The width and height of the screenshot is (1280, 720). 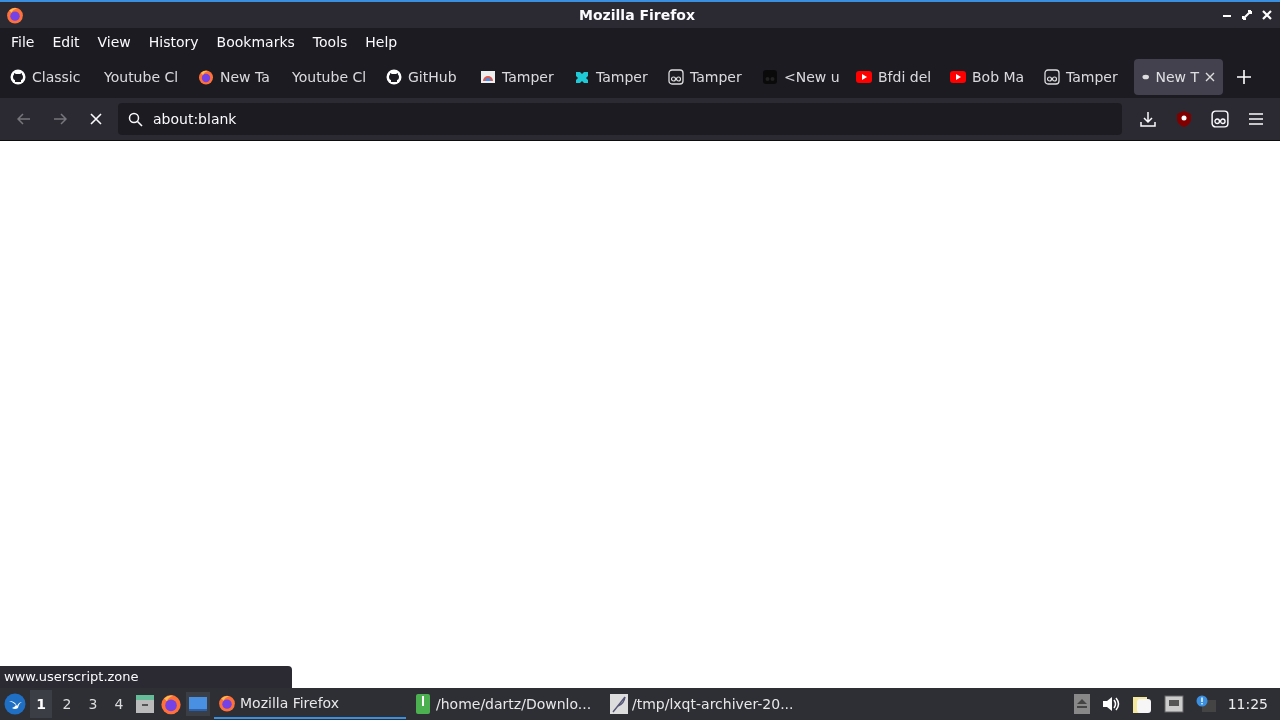 What do you see at coordinates (49, 77) in the screenshot?
I see `browser-tab: Classic` at bounding box center [49, 77].